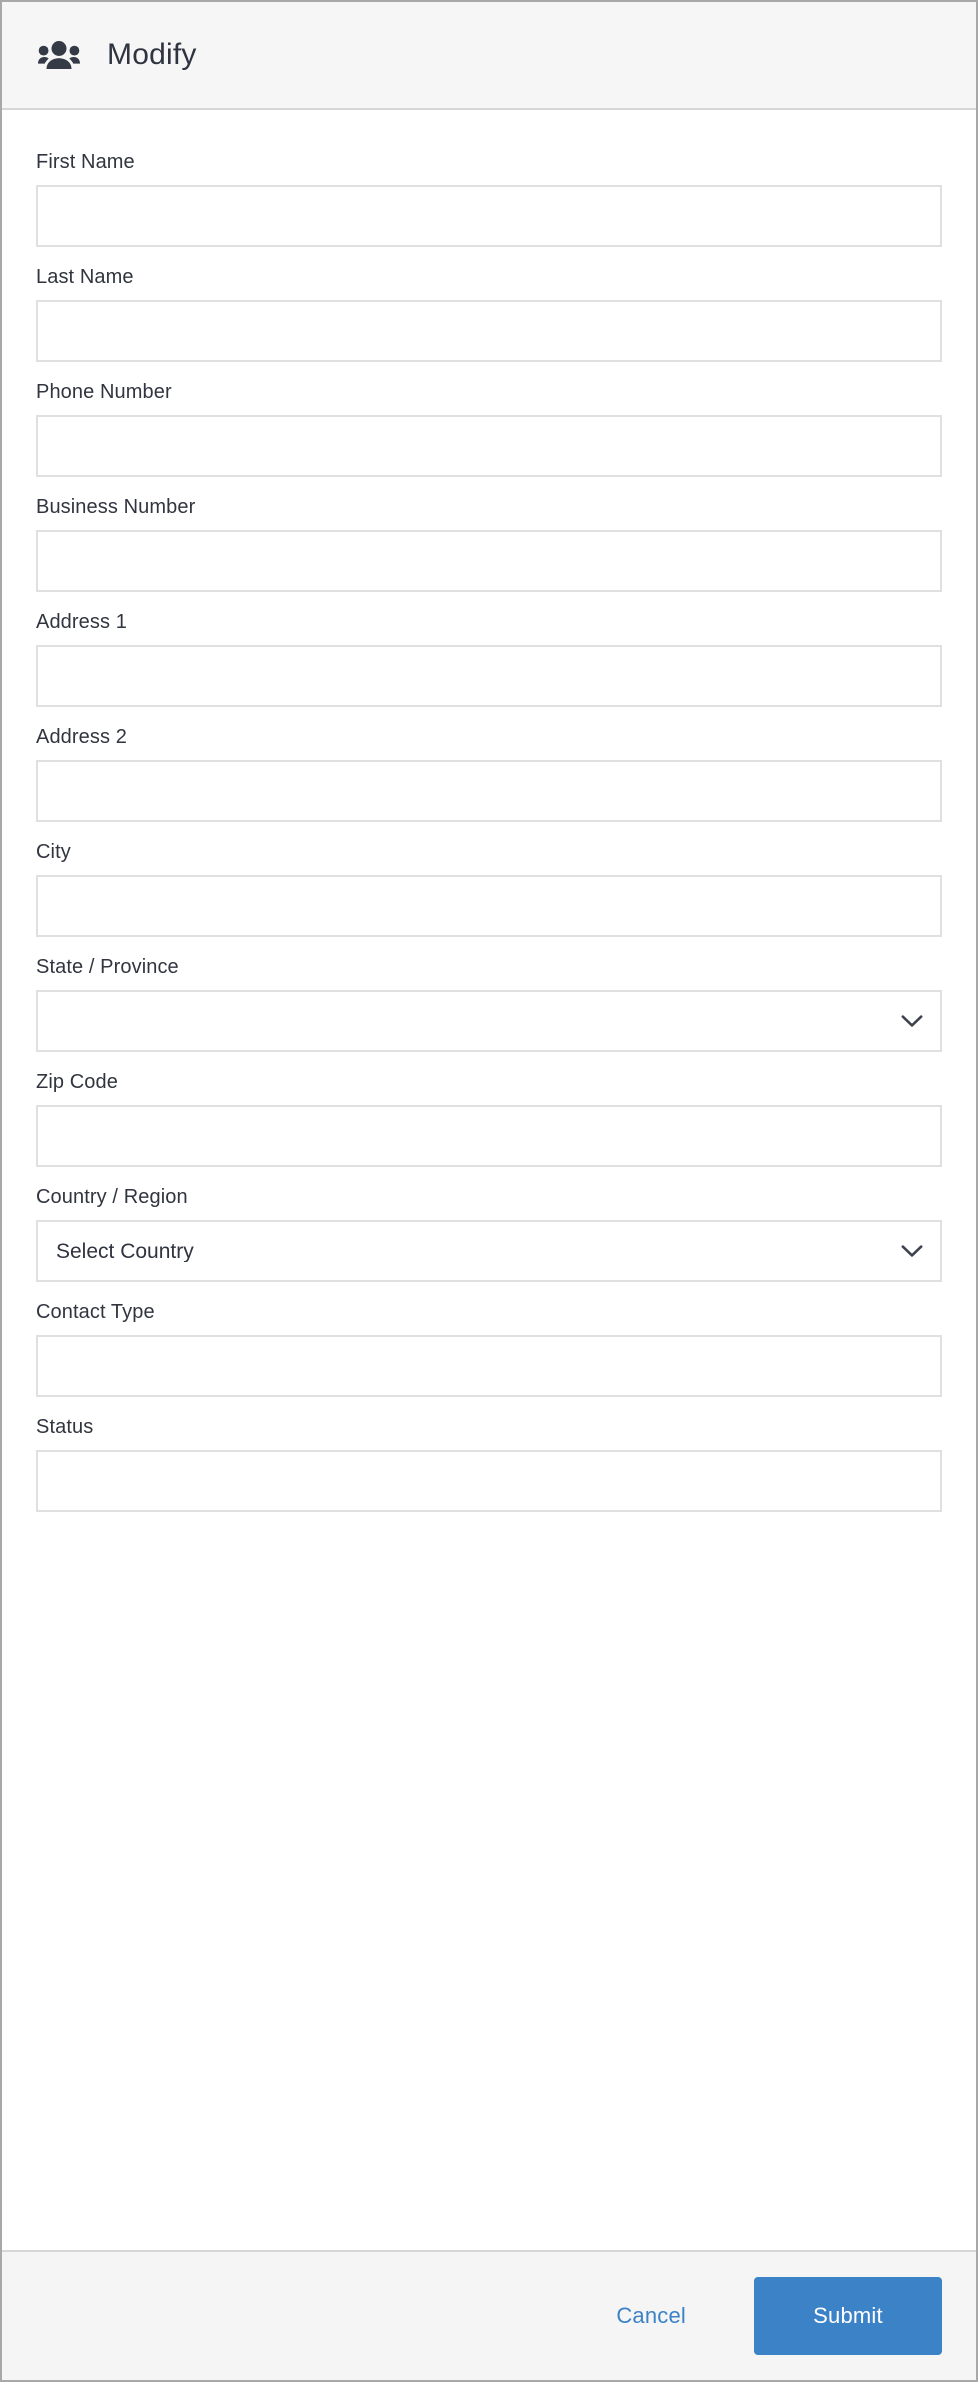 The height and width of the screenshot is (2382, 978). Describe the element at coordinates (77, 1082) in the screenshot. I see `field-label: Zip Code` at that location.